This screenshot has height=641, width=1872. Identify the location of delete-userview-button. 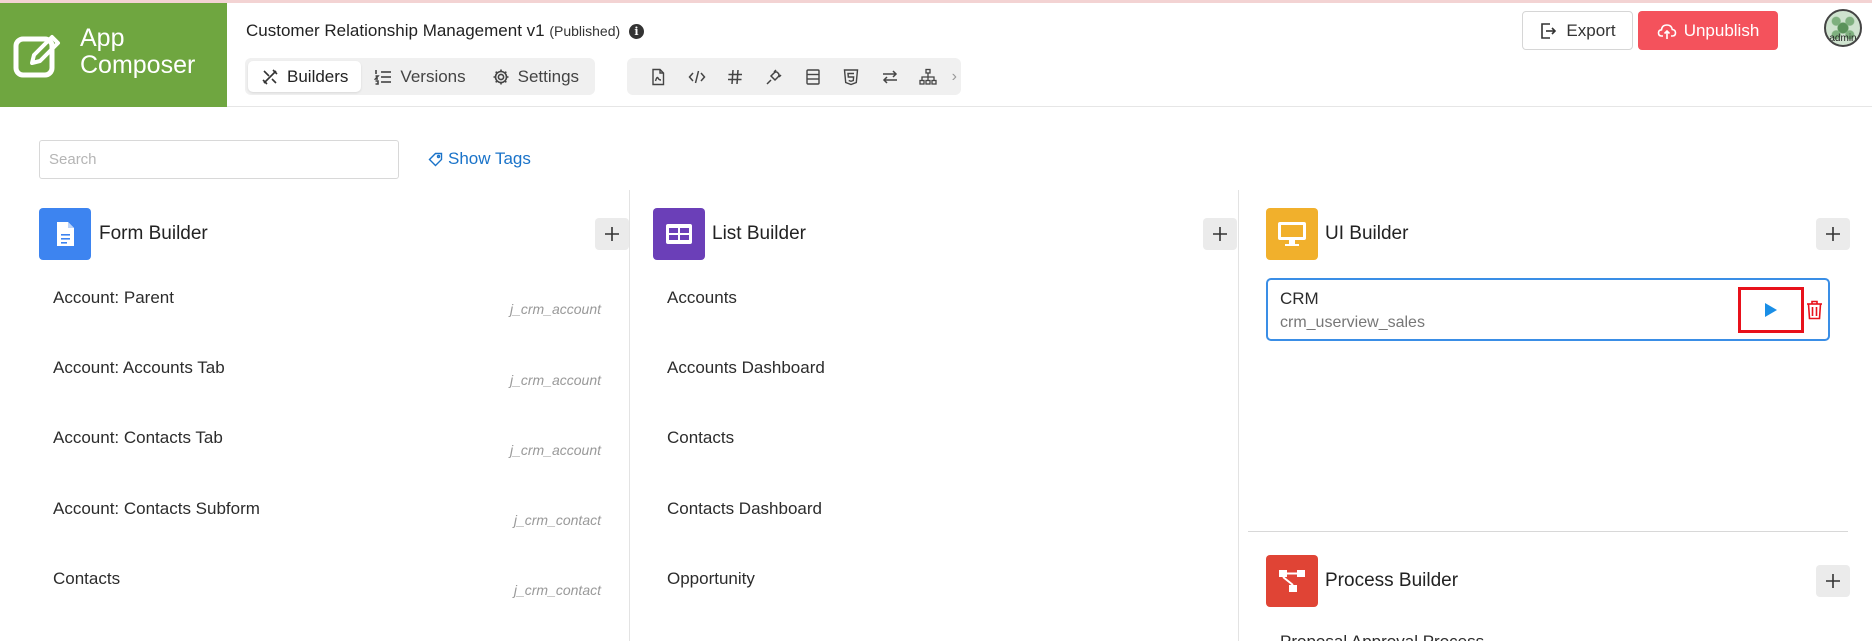
(1815, 310).